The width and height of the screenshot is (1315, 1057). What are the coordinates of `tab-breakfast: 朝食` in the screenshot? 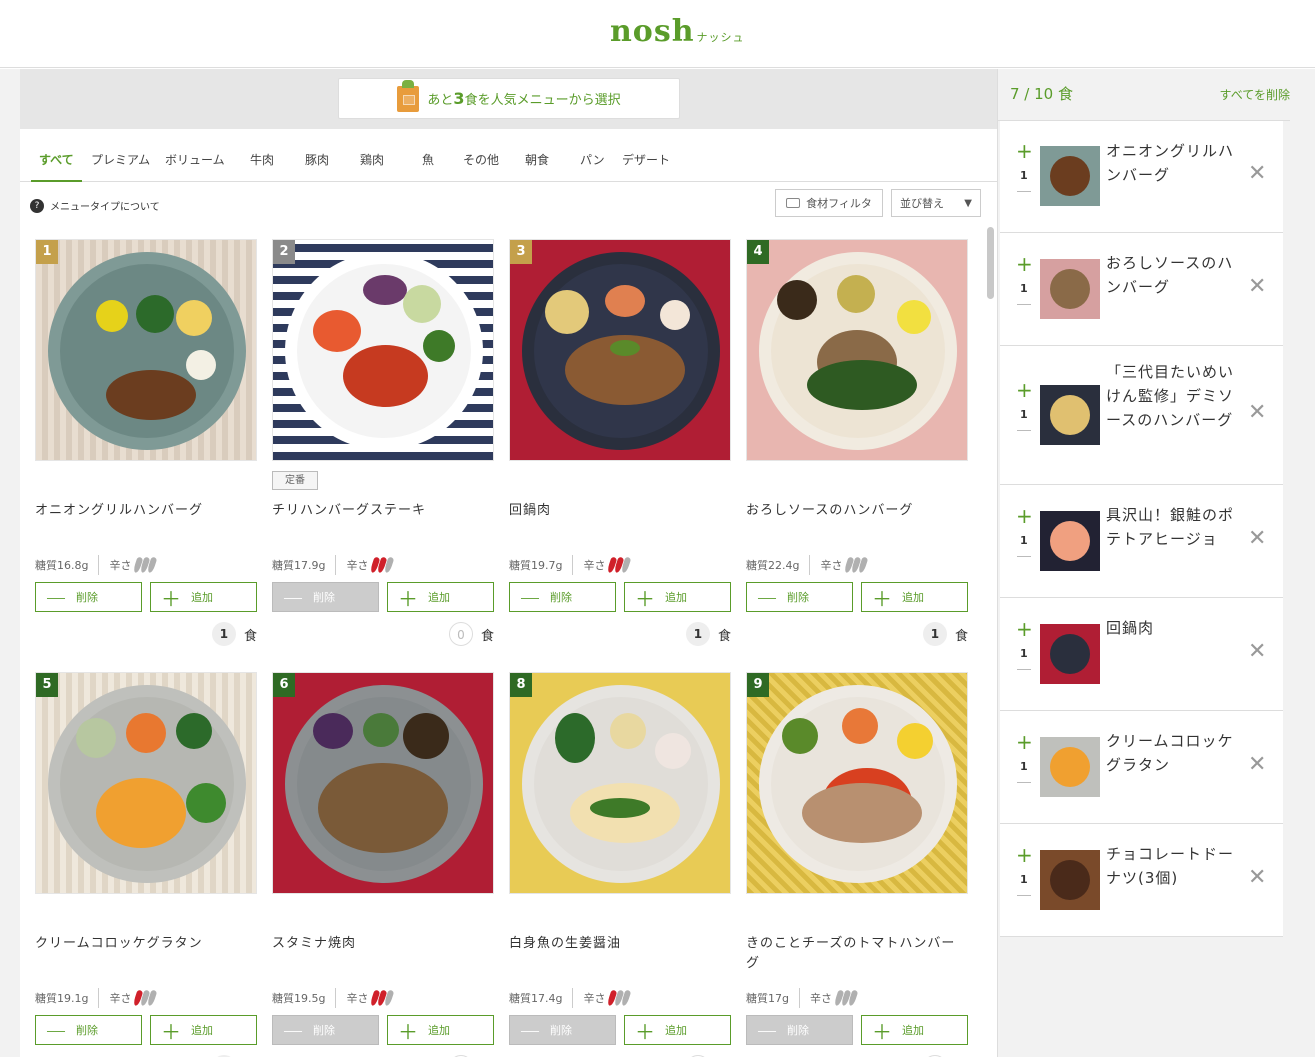 It's located at (537, 159).